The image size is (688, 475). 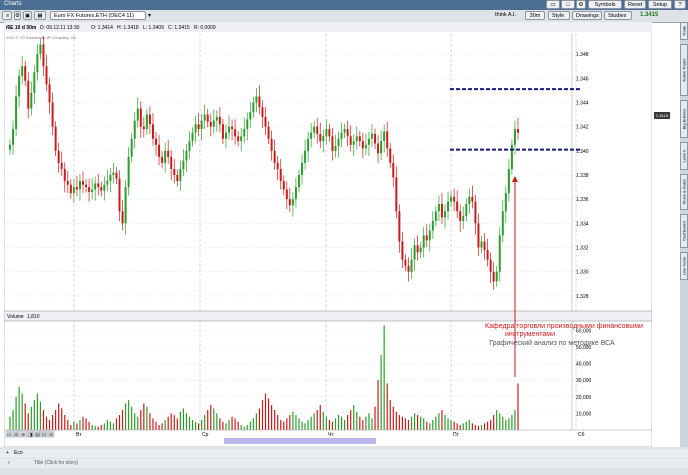 I want to click on horizontal-scrollbar, so click(x=300, y=441).